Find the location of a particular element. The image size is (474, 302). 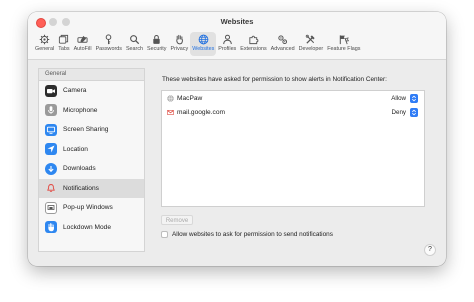

list-item: mail.google.com Deny is located at coordinates (293, 112).